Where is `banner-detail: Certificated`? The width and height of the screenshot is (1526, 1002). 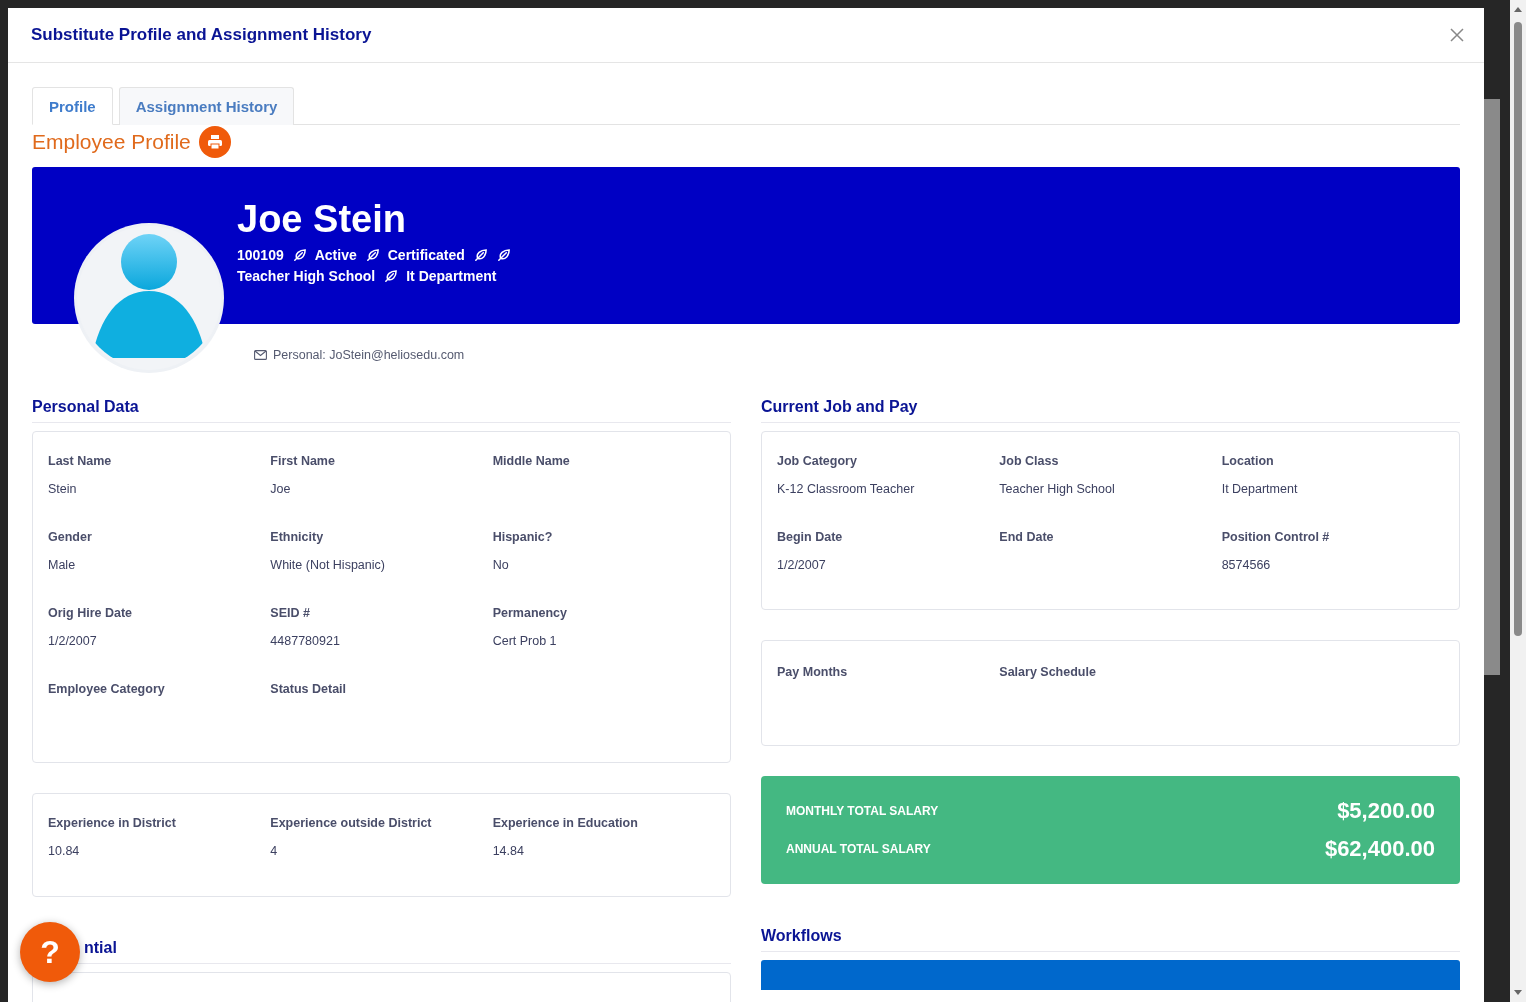
banner-detail: Certificated is located at coordinates (426, 255).